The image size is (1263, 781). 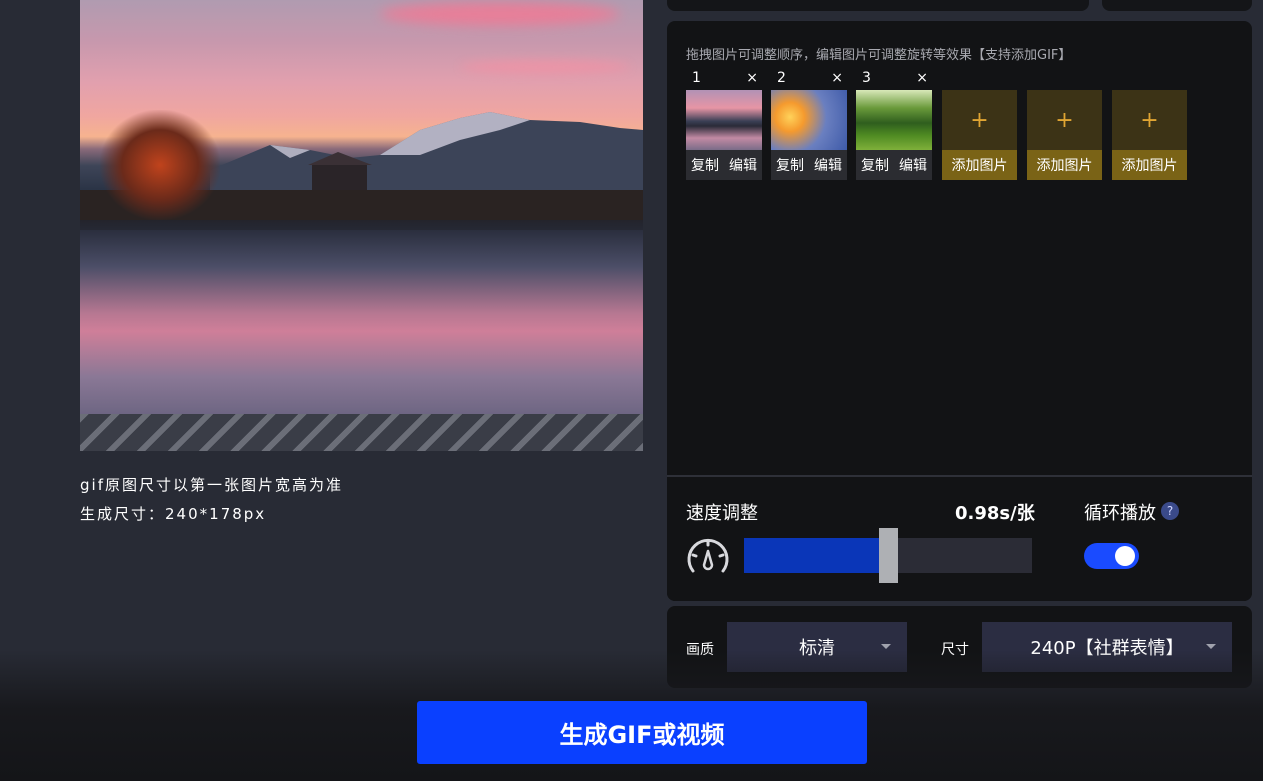 I want to click on size-select: 240P【社群表情】, so click(x=1107, y=647).